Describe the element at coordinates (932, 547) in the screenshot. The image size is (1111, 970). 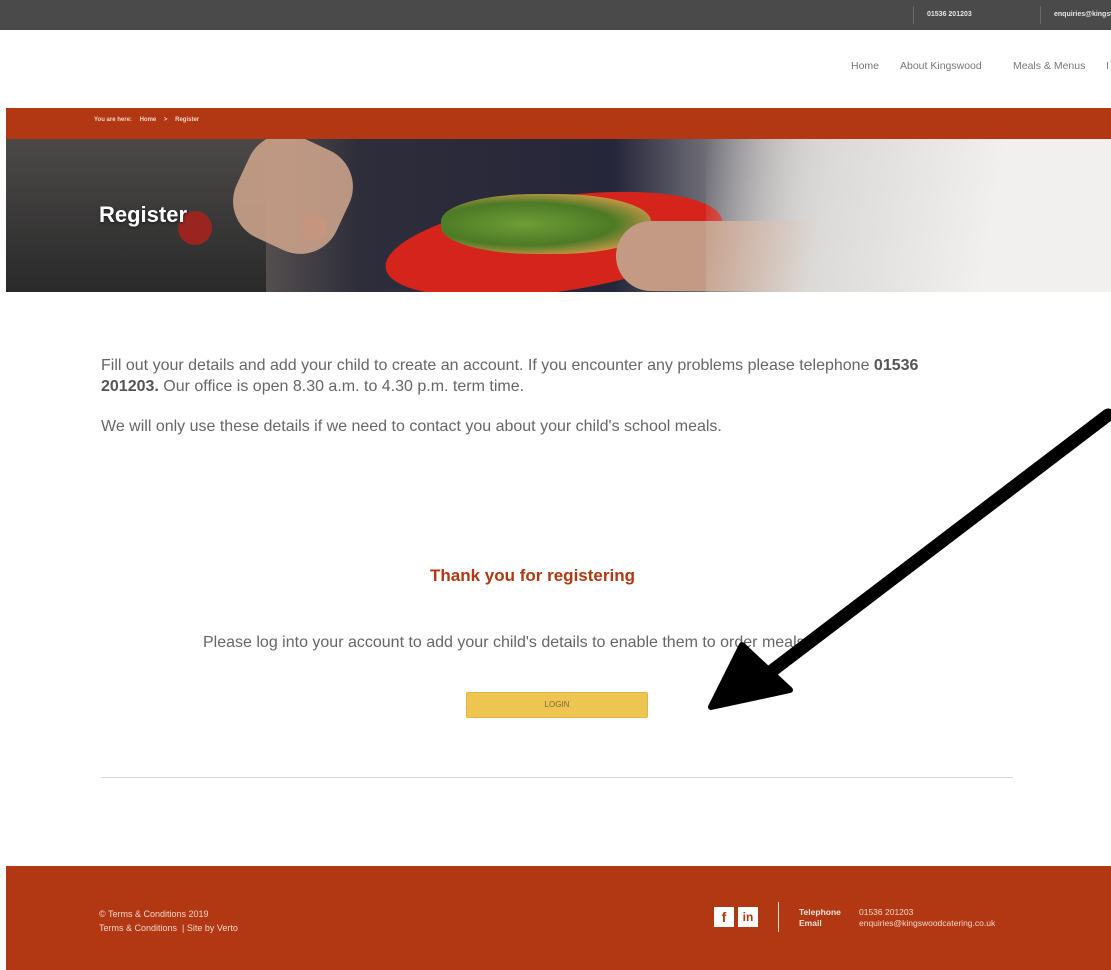
I see `arrow-shaft` at that location.